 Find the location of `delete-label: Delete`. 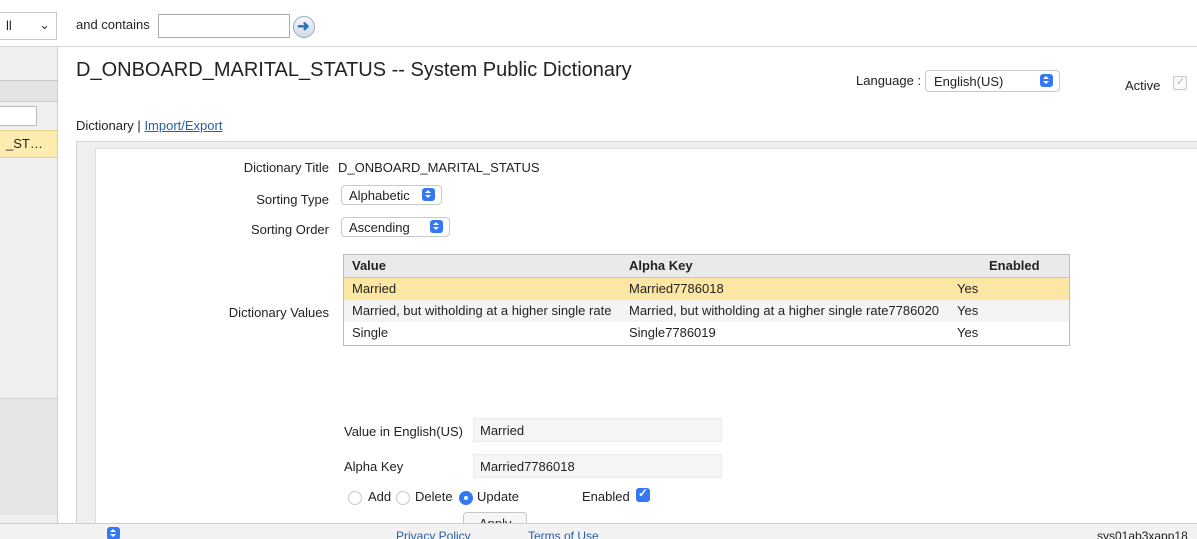

delete-label: Delete is located at coordinates (434, 496).